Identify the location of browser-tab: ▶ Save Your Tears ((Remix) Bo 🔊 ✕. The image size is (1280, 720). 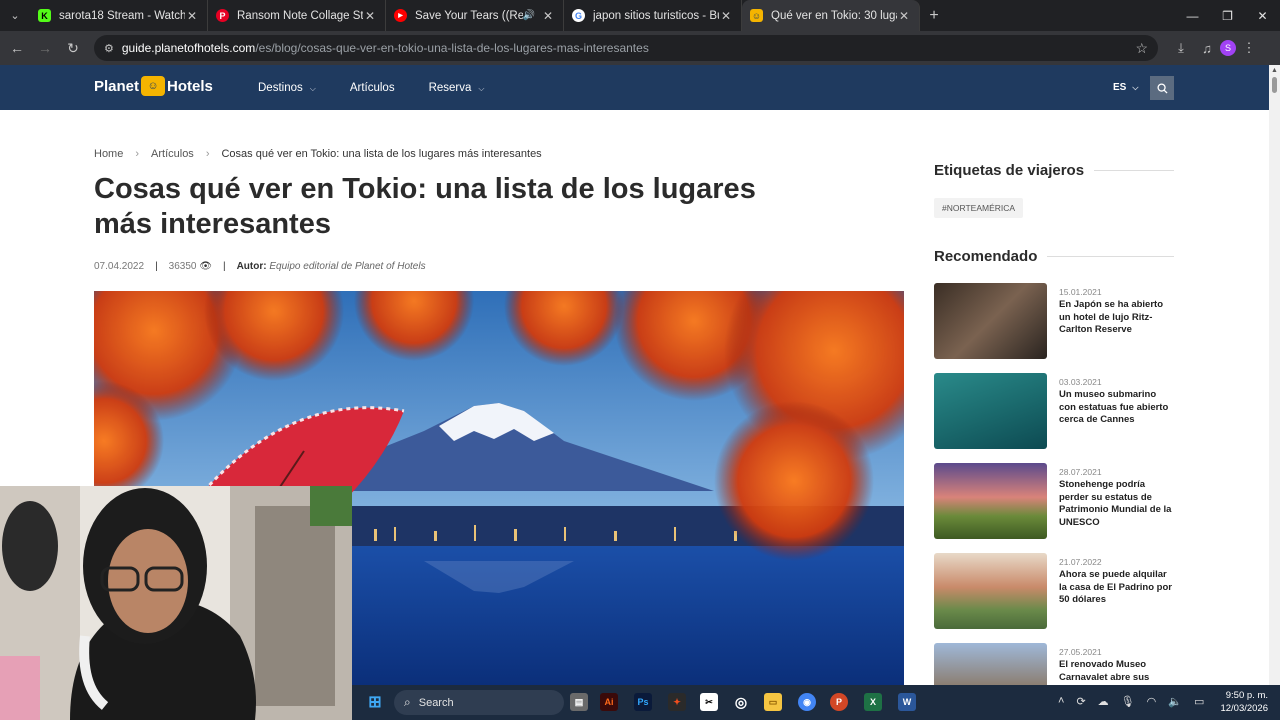
(475, 15).